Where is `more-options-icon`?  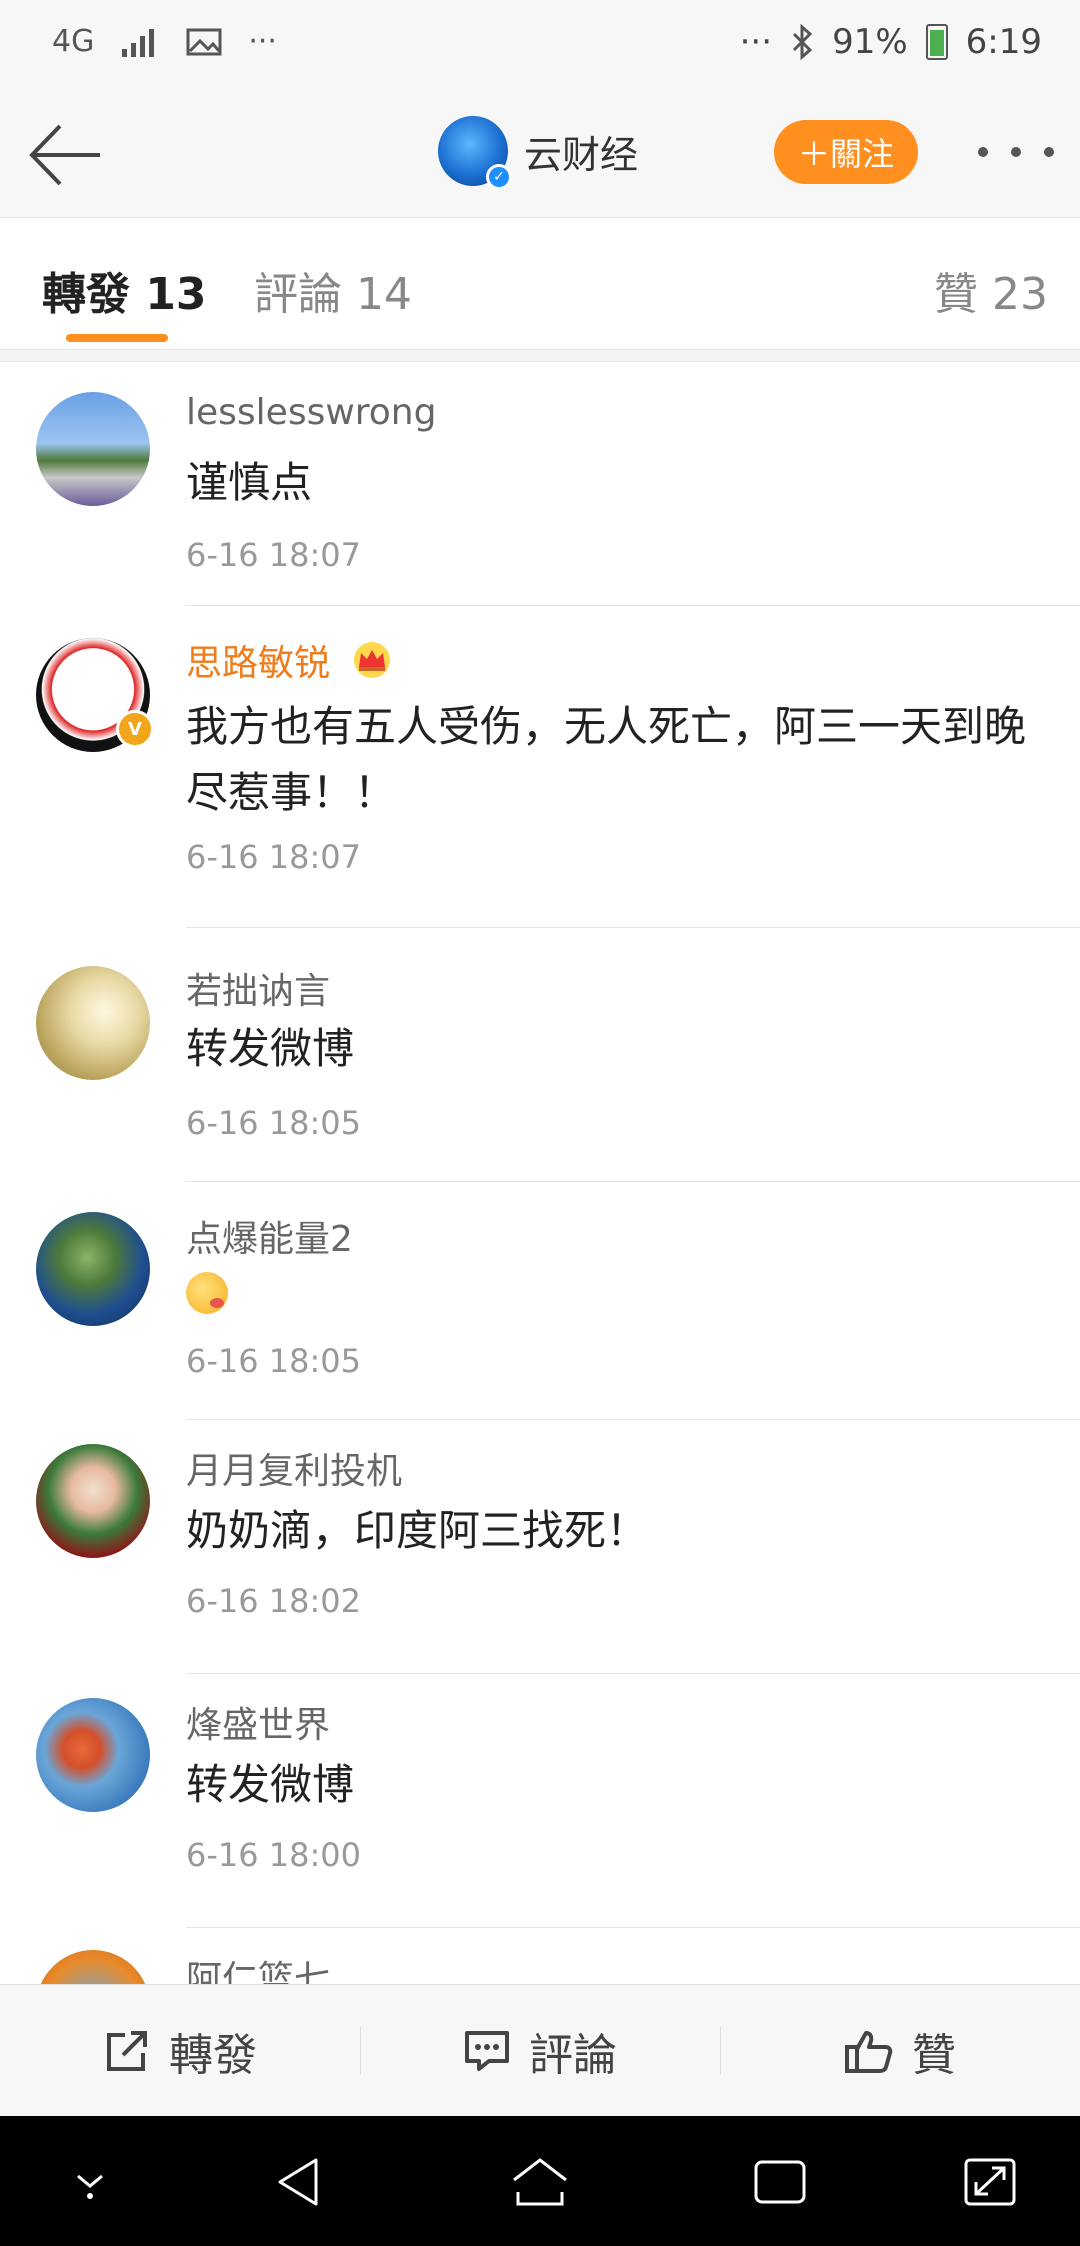 more-options-icon is located at coordinates (1016, 152).